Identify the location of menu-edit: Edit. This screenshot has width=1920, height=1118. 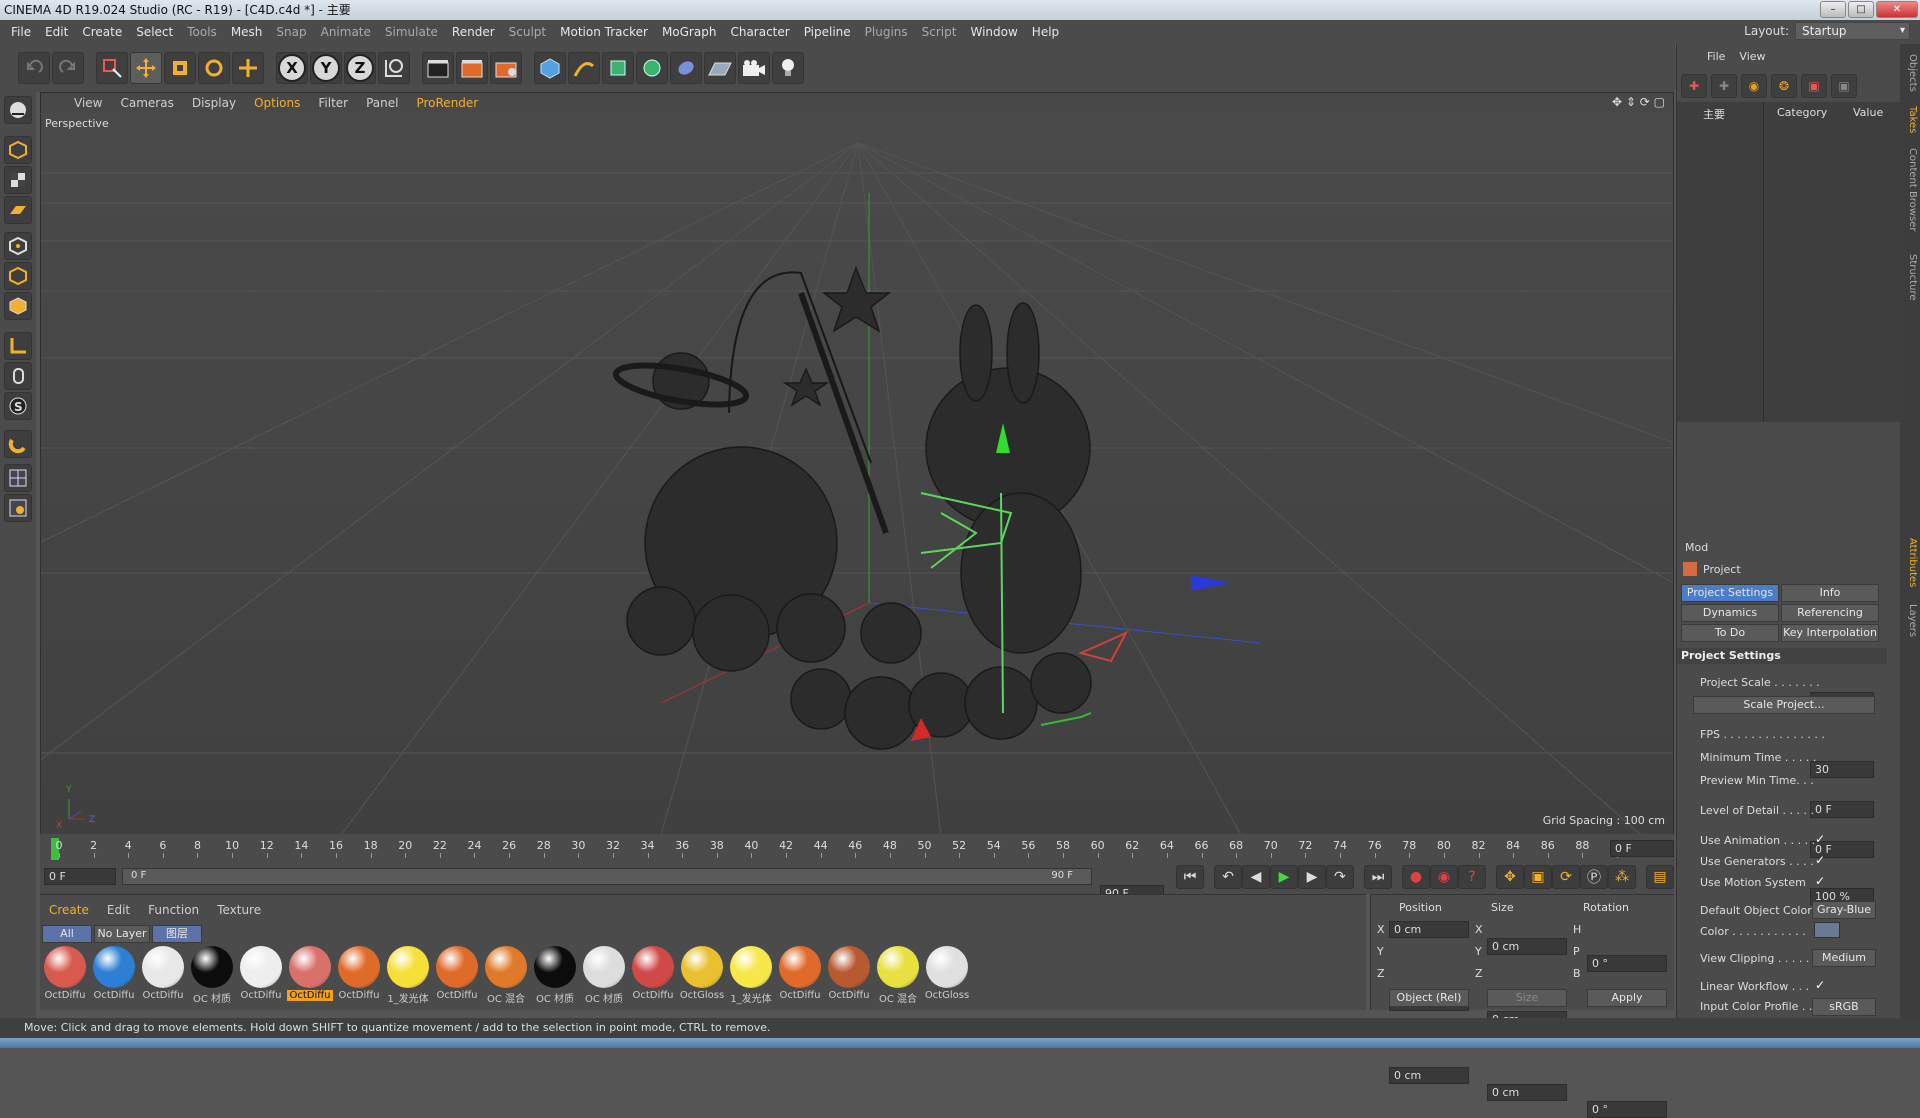
(56, 32).